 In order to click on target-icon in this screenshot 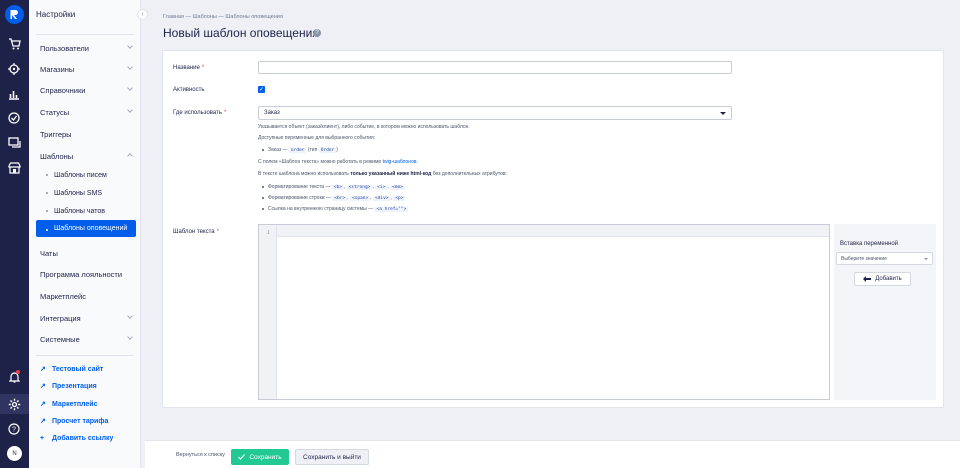, I will do `click(14, 69)`.